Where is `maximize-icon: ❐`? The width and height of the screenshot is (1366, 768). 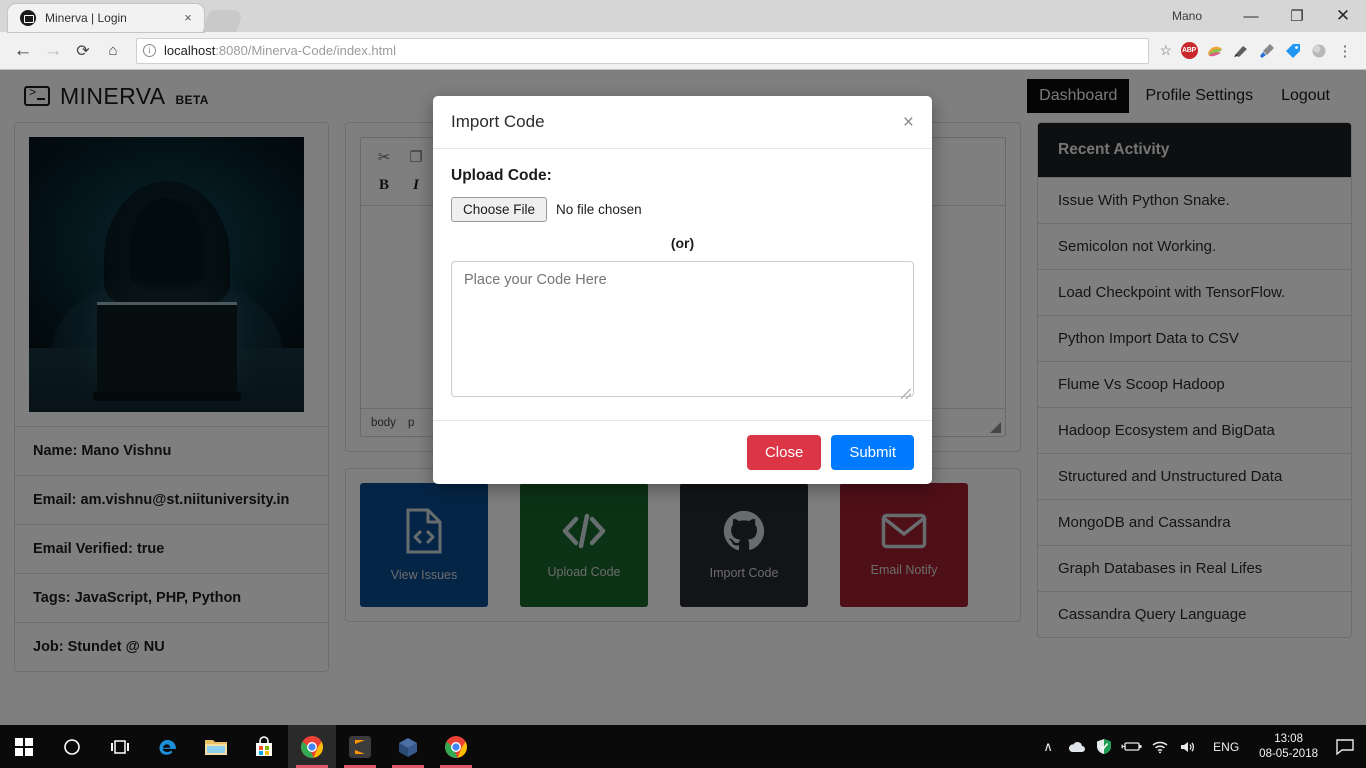 maximize-icon: ❐ is located at coordinates (1297, 16).